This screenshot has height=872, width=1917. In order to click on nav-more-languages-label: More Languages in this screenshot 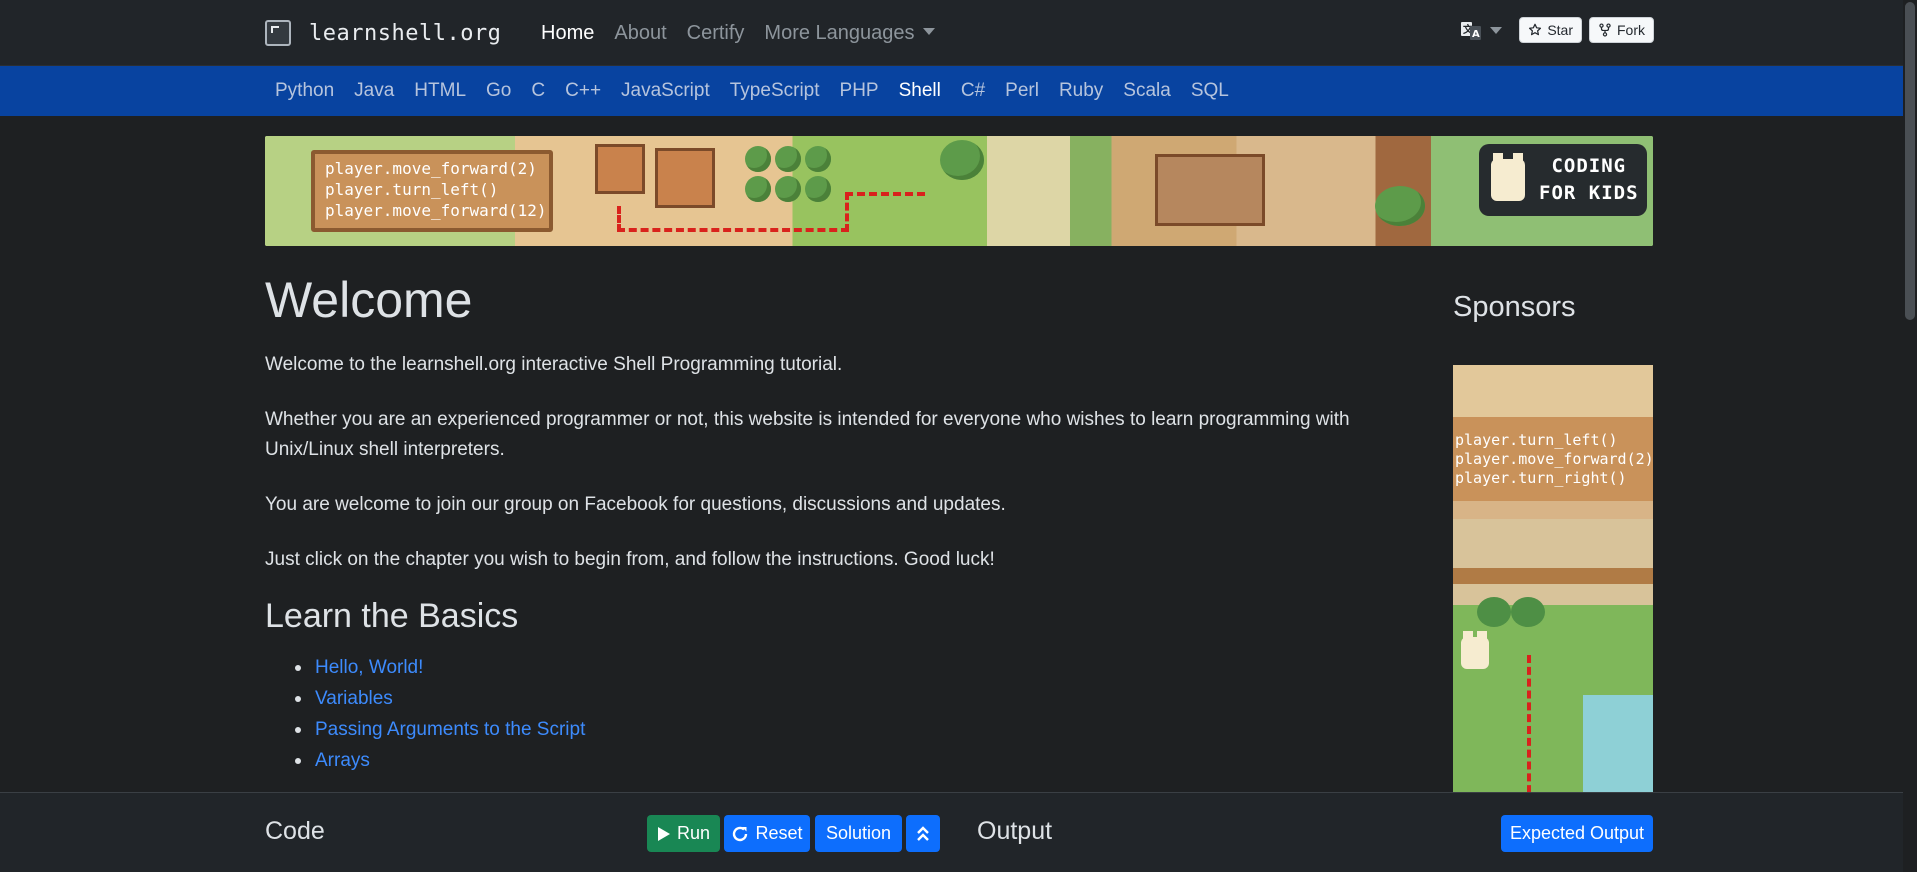, I will do `click(839, 33)`.